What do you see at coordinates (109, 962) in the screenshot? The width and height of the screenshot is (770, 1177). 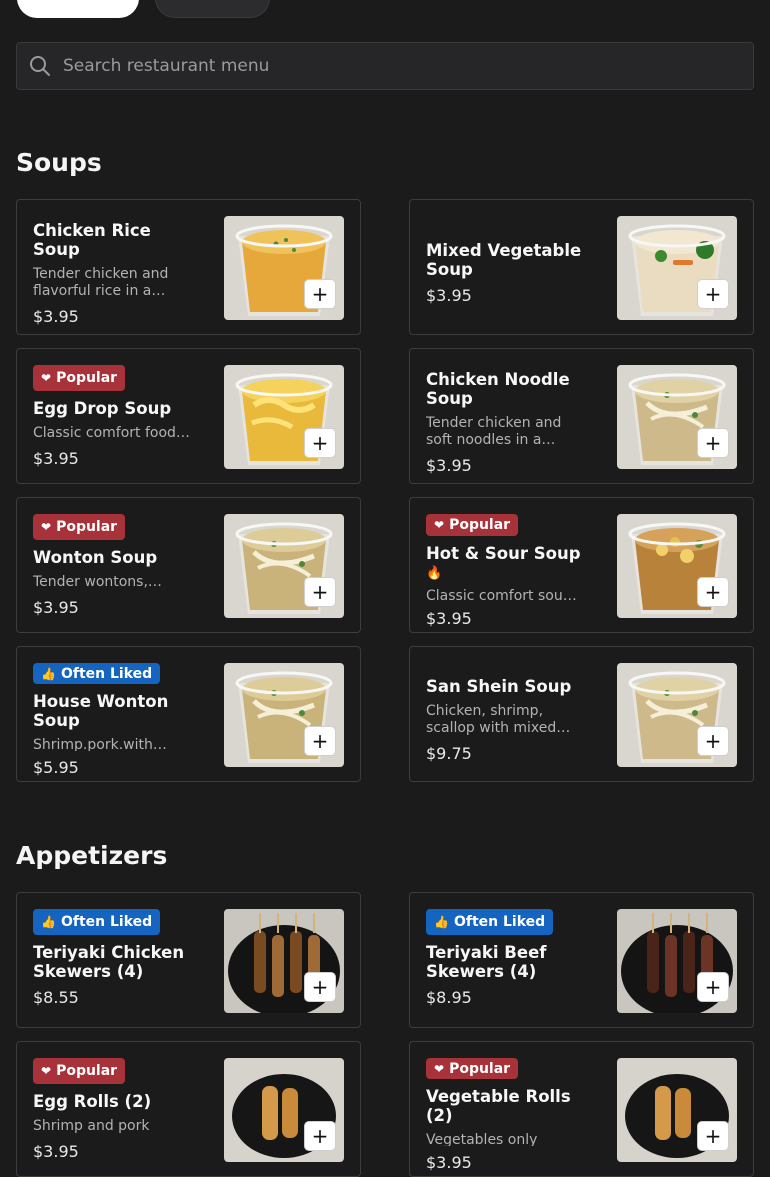 I see `menu-item-name: Teriyaki Chicken Skewers (4)` at bounding box center [109, 962].